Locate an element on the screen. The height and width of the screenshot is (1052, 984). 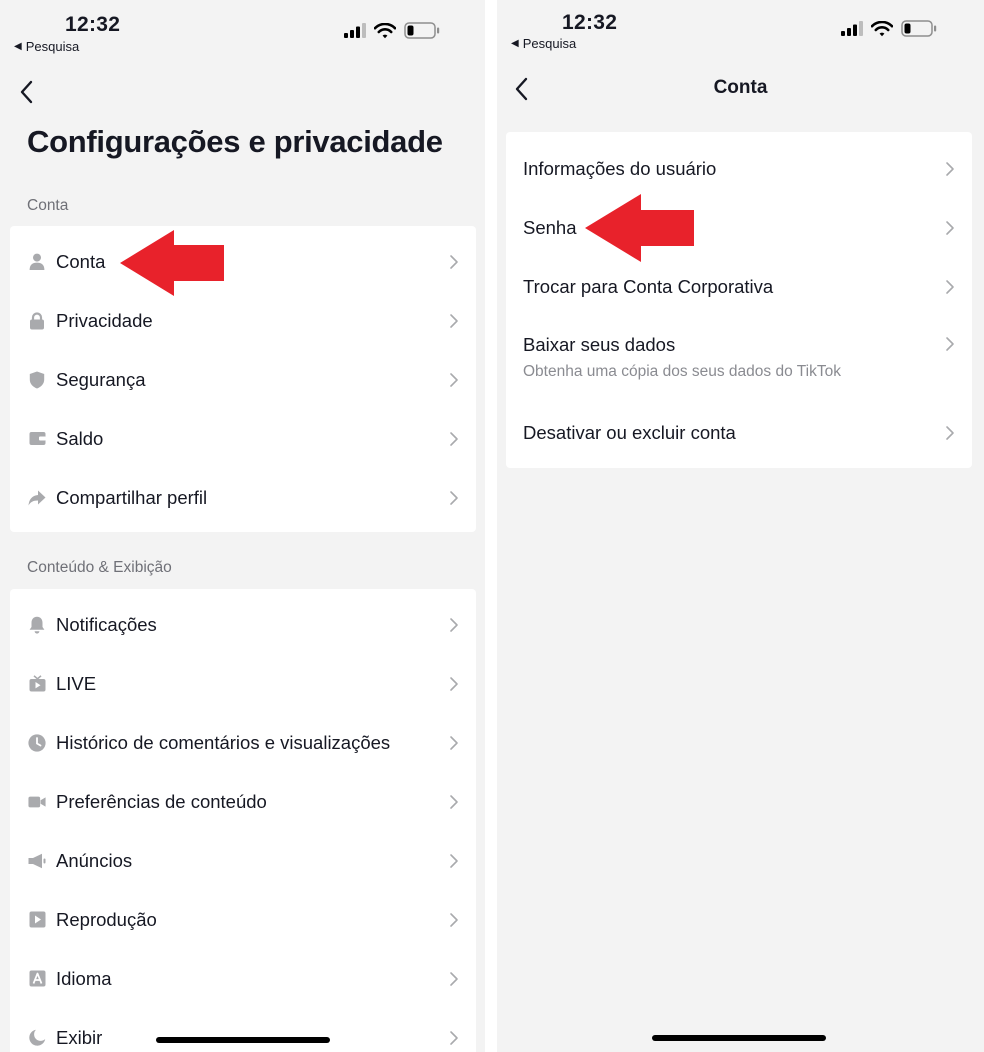
settings-item-label: Compartilhar perfil is located at coordinates (132, 497).